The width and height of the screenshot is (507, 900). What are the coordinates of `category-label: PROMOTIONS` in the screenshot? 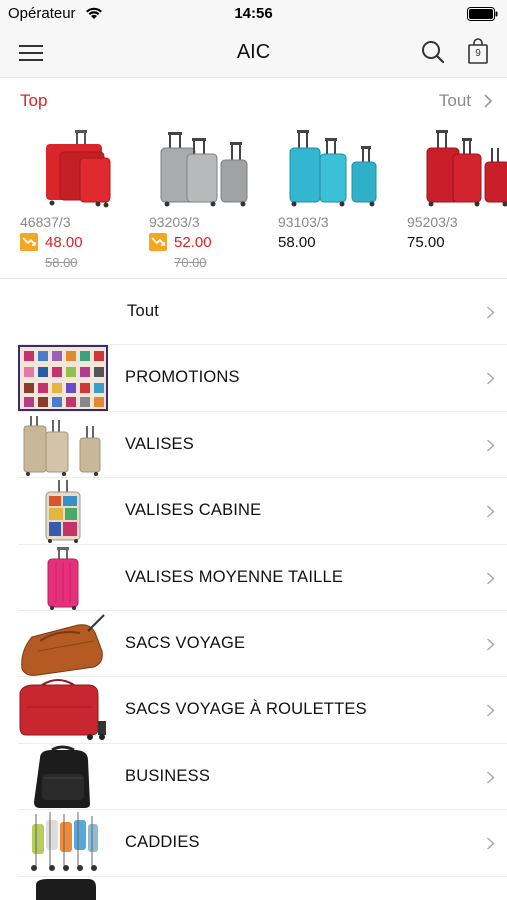 It's located at (182, 377).